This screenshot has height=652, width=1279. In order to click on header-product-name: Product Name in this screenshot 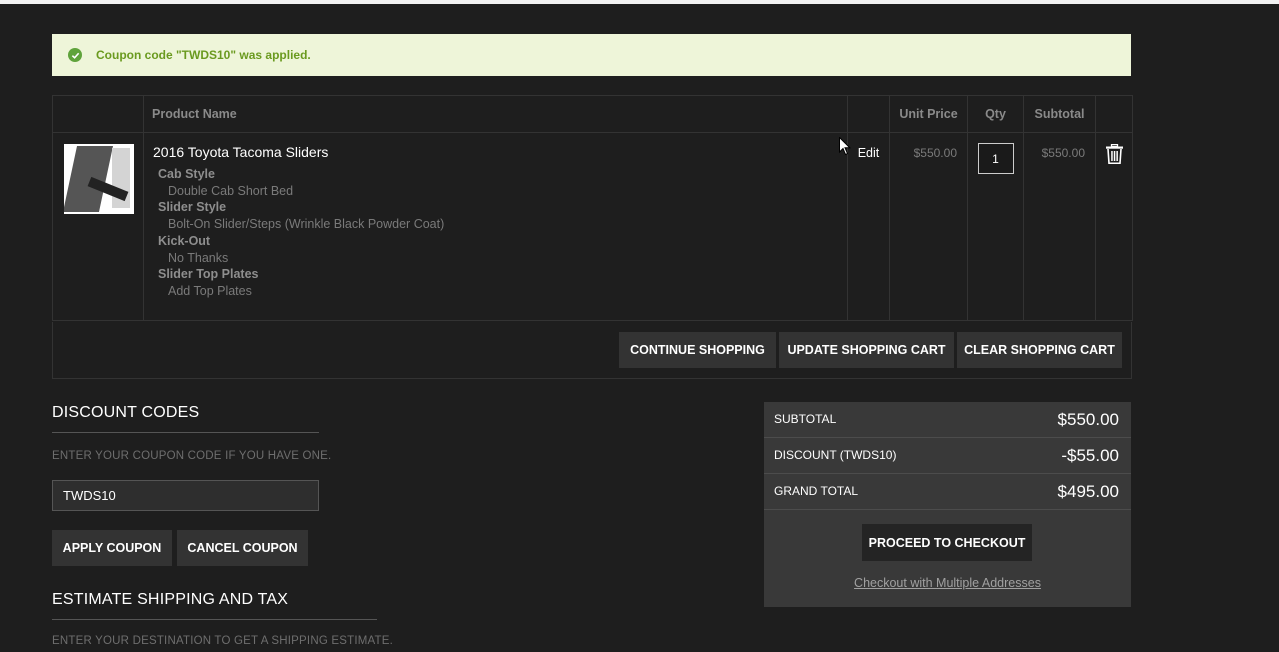, I will do `click(495, 114)`.